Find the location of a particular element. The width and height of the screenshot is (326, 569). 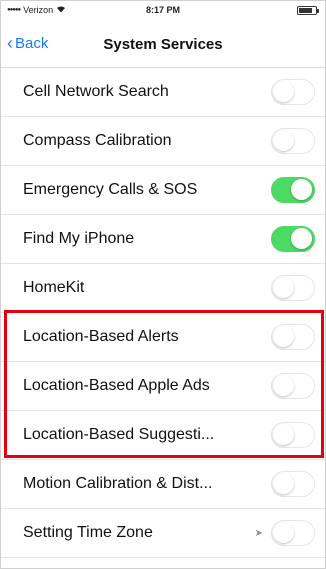

row-cell-network-search: Cell Network Search is located at coordinates (163, 92).